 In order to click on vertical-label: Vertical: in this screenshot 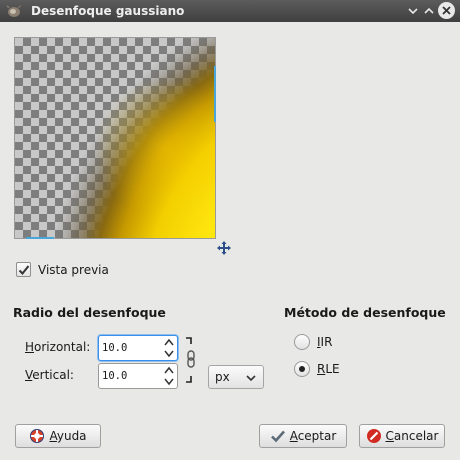, I will do `click(49, 375)`.